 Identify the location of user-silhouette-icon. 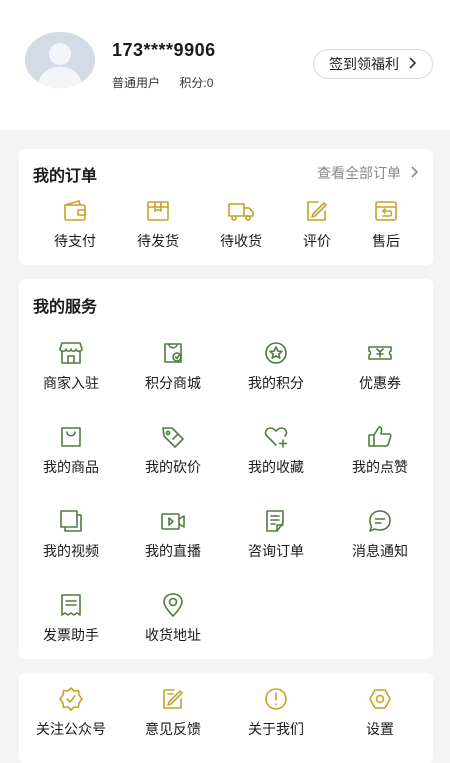
(60, 60).